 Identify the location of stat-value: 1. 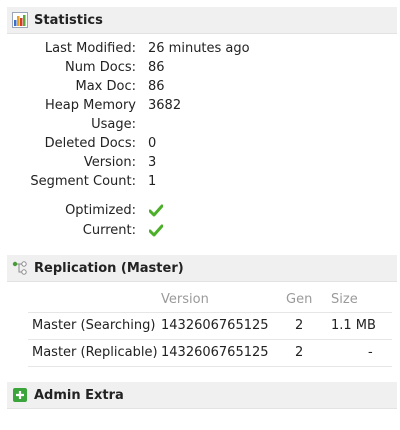
(152, 181).